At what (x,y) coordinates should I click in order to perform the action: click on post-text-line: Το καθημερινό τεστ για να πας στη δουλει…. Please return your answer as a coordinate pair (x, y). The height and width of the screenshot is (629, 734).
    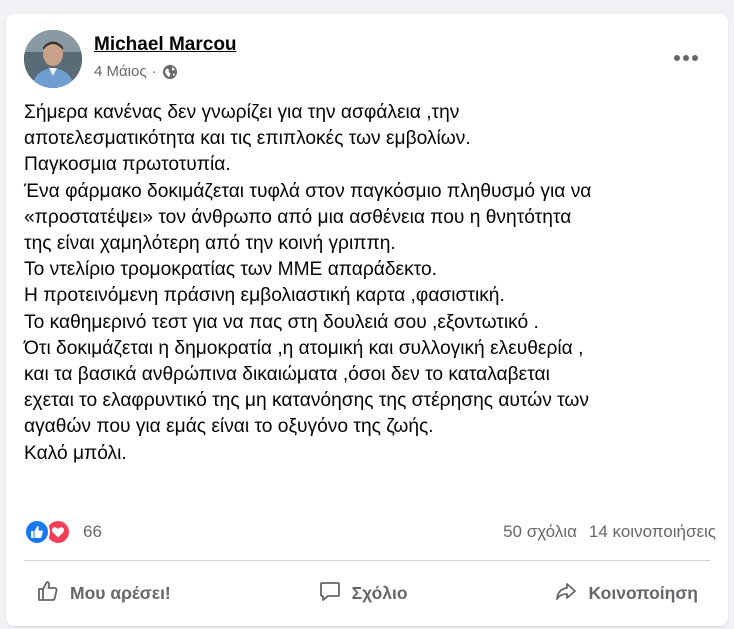
    Looking at the image, I should click on (281, 322).